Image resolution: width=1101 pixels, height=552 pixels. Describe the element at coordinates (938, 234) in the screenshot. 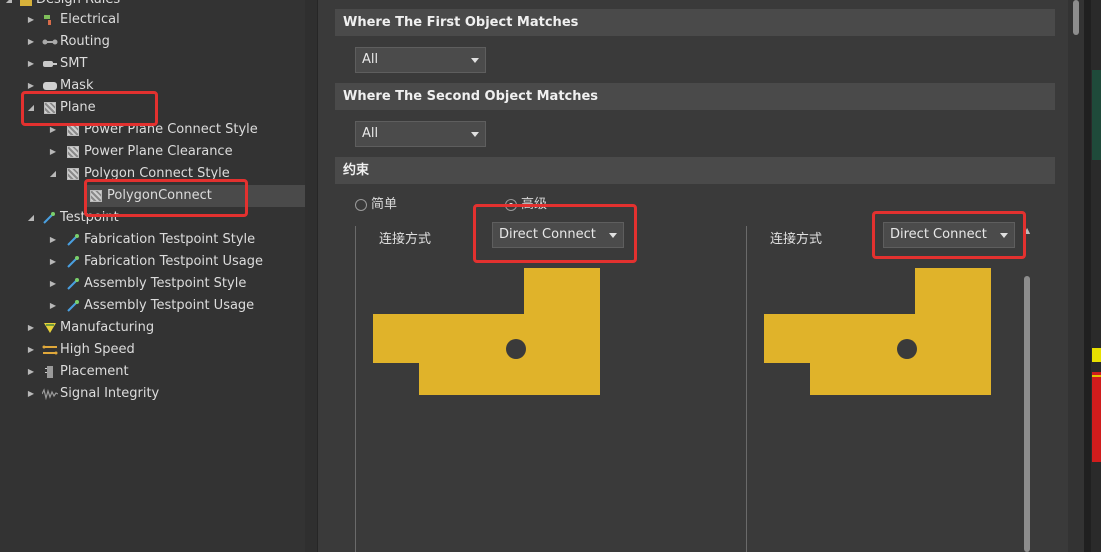

I see `dropdown-value: Direct Connect` at that location.